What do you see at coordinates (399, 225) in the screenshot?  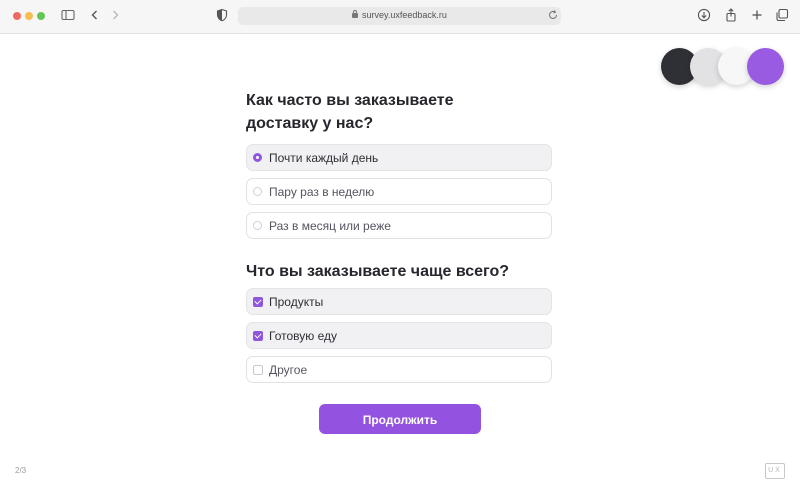 I see `q1-option-monthly: Раз в месяц или реже` at bounding box center [399, 225].